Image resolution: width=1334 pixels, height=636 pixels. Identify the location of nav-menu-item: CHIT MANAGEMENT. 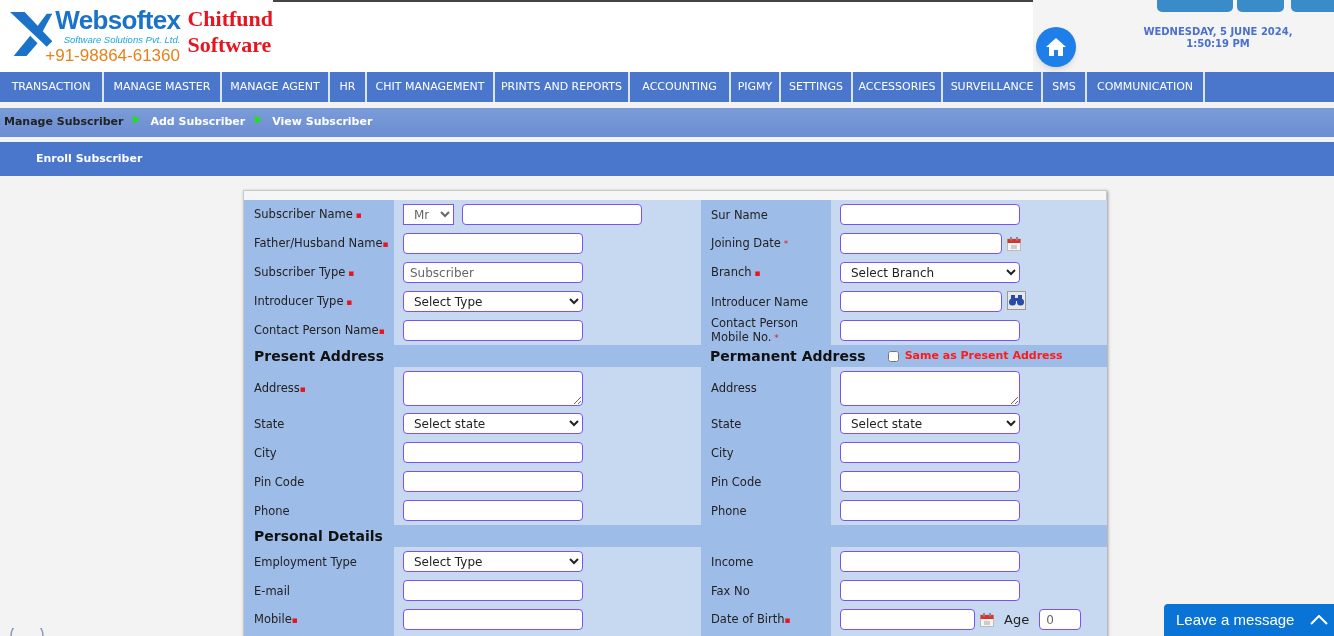
(431, 87).